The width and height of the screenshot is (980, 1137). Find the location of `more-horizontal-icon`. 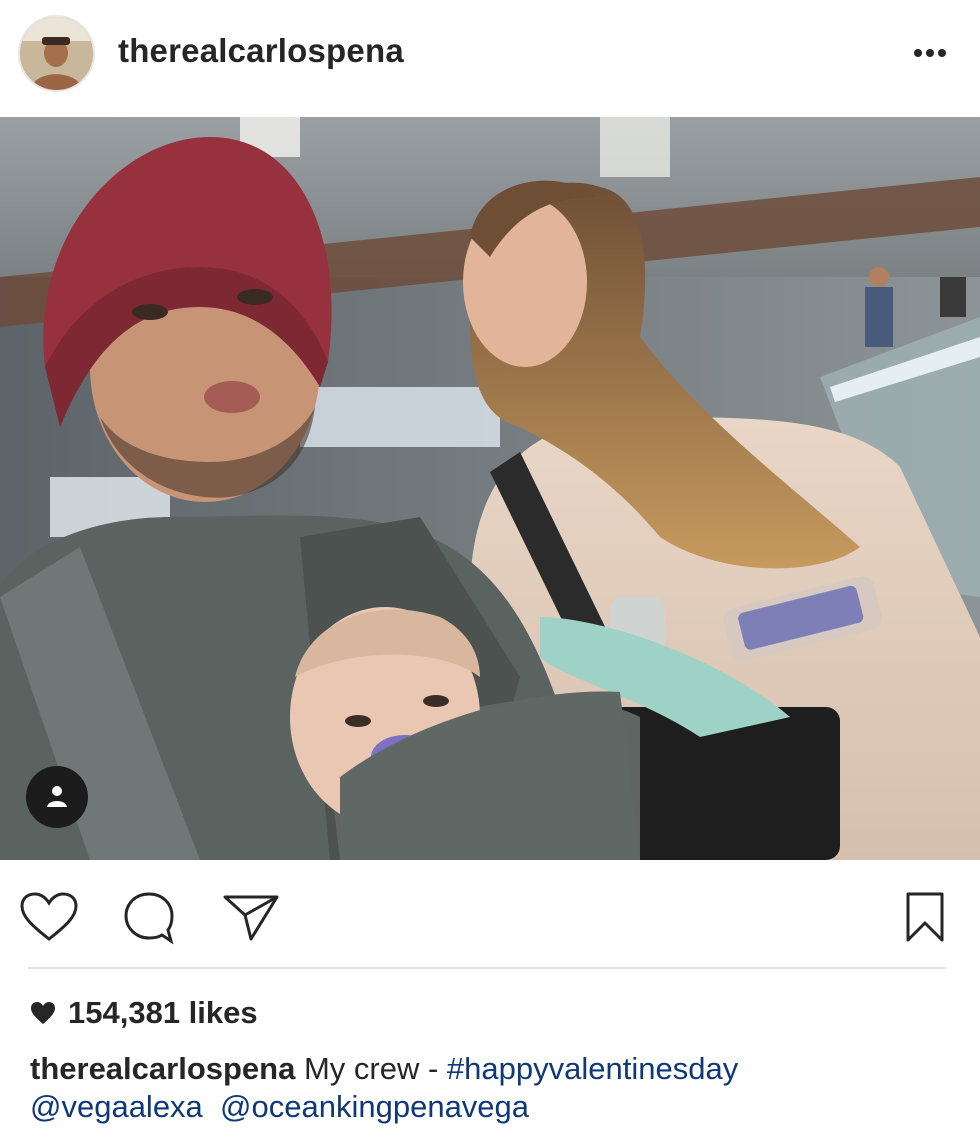

more-horizontal-icon is located at coordinates (930, 53).